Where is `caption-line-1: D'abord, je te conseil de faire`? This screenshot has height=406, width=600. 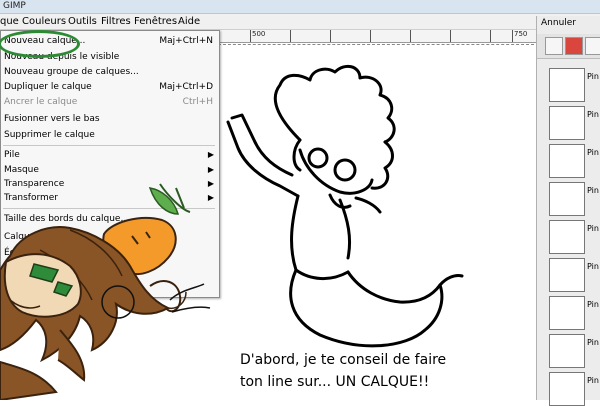
caption-line-1: D'abord, je te conseil de faire is located at coordinates (343, 360).